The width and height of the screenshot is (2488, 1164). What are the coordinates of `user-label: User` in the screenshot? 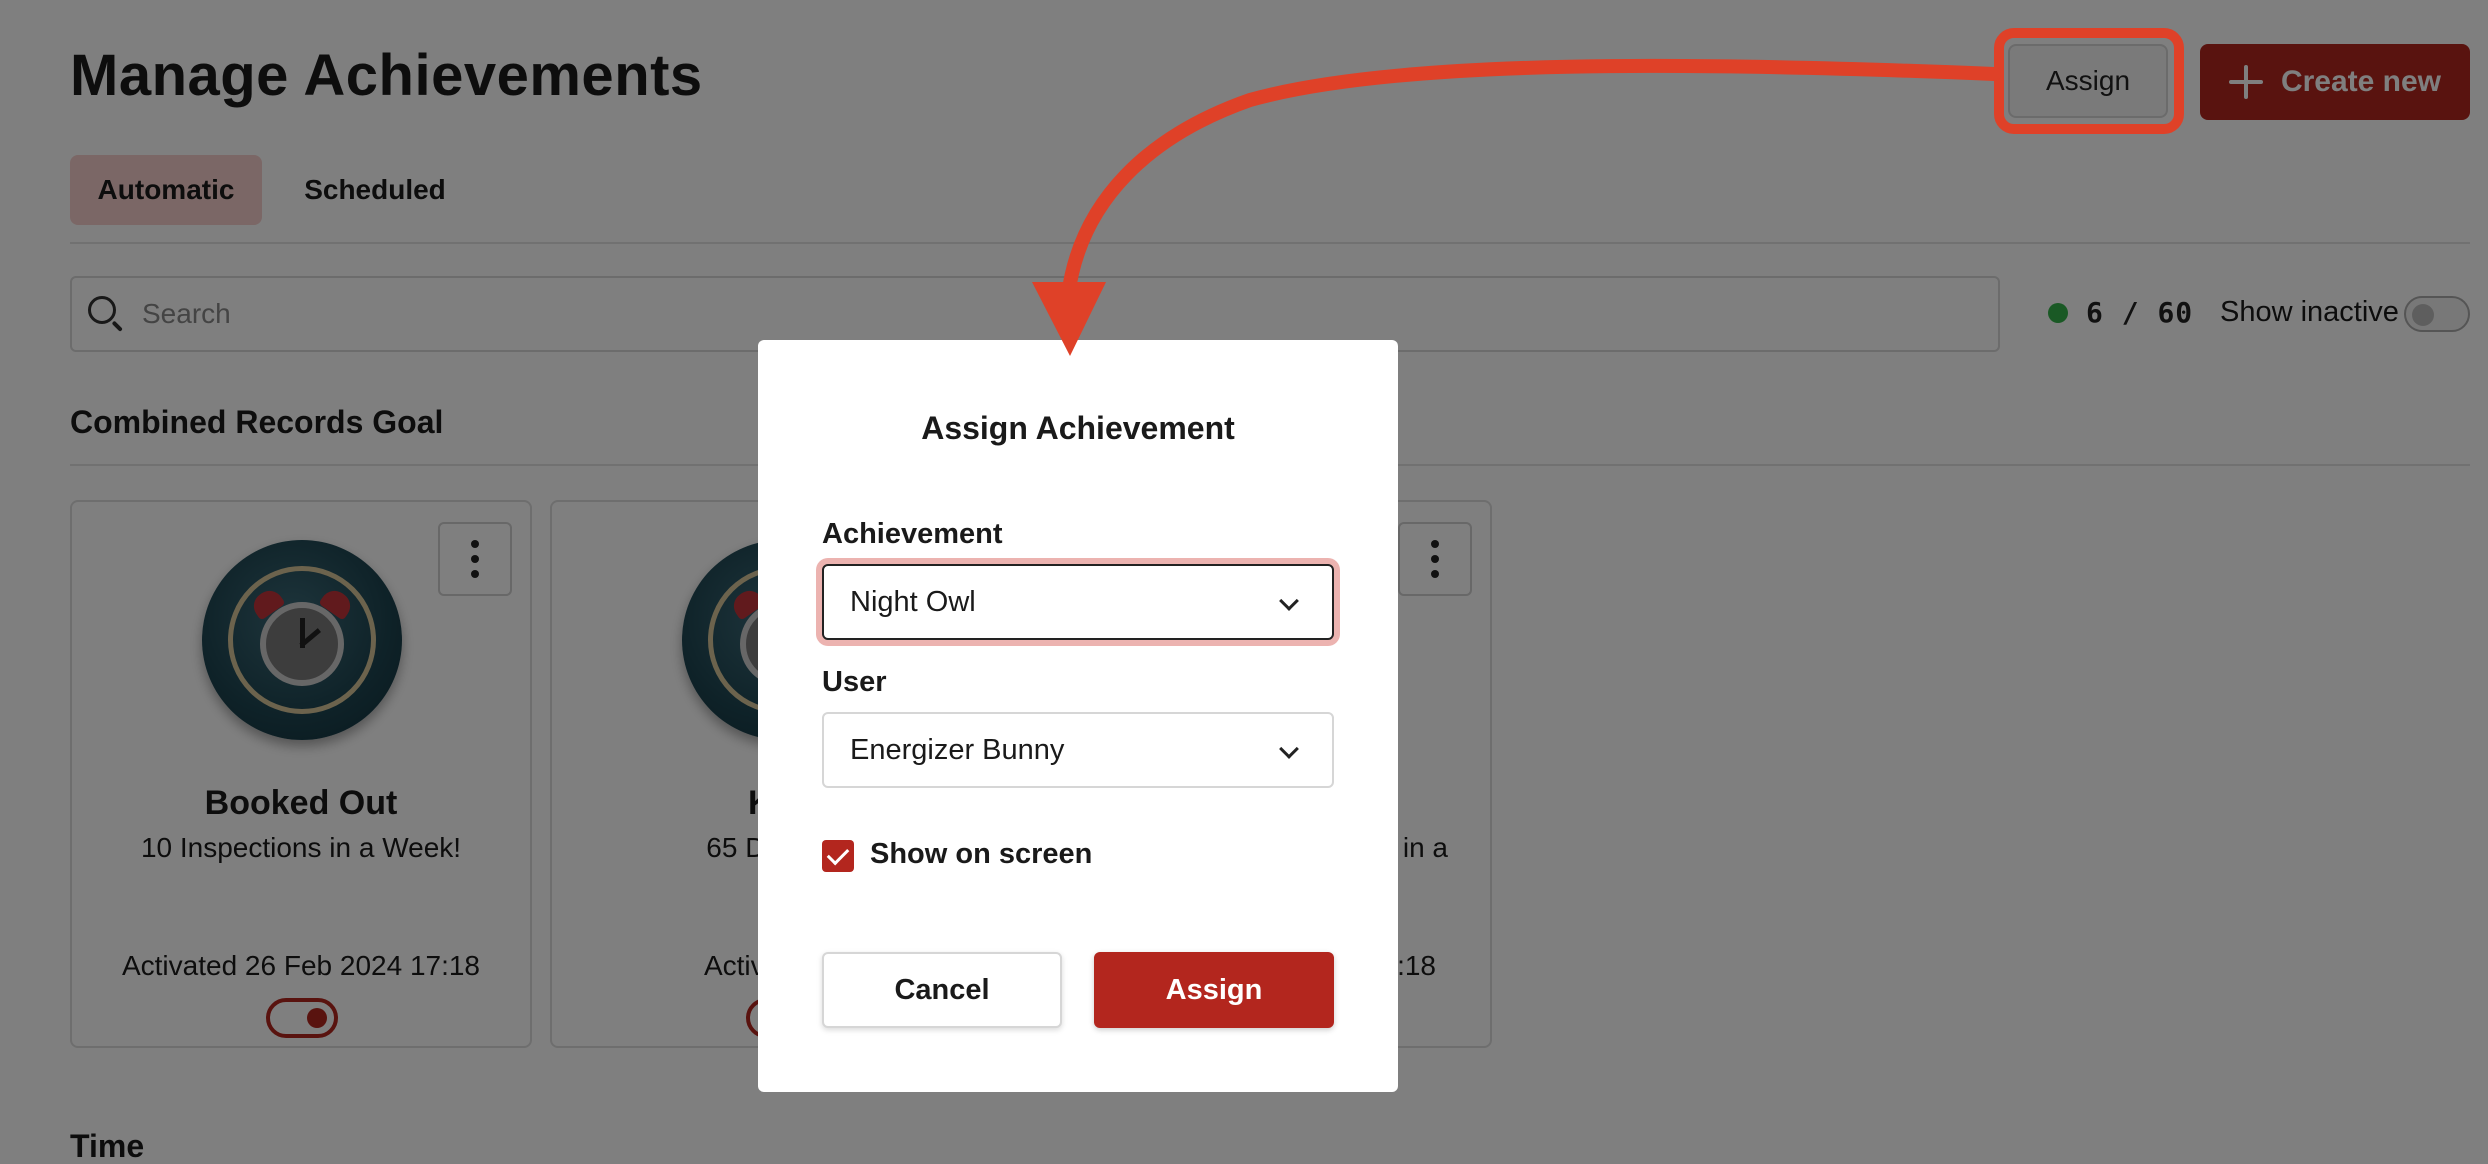 It's located at (854, 682).